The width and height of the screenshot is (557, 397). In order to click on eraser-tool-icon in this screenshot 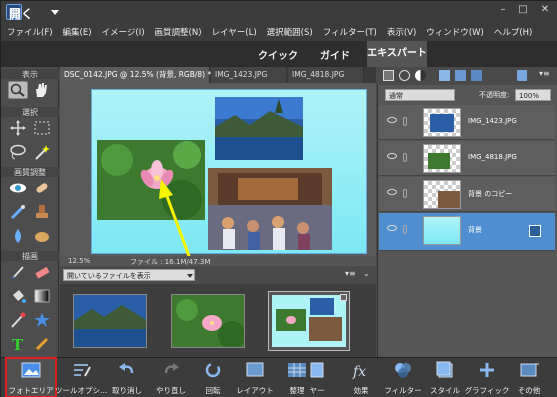, I will do `click(42, 272)`.